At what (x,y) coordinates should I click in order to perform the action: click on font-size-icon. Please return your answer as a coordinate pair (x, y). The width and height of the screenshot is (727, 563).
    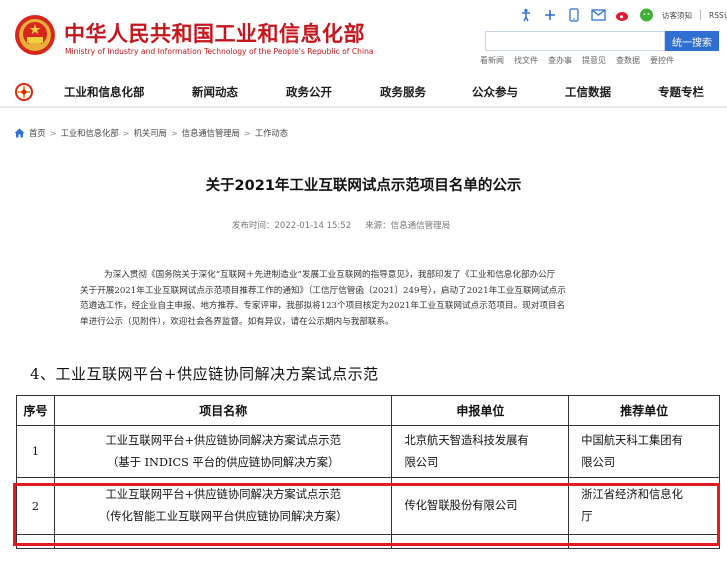
    Looking at the image, I should click on (550, 15).